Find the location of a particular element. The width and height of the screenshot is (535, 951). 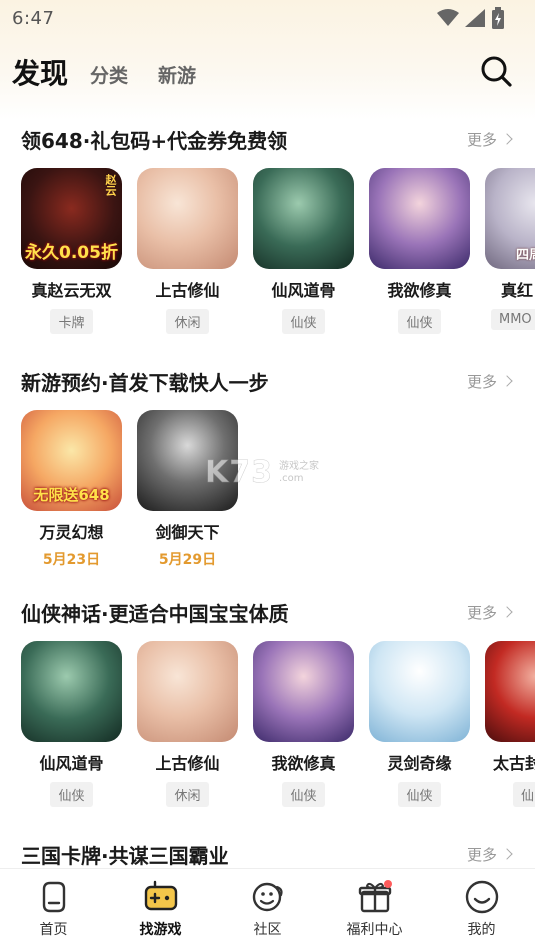

game-cover: 赵云 永久0.05折 is located at coordinates (71, 218).